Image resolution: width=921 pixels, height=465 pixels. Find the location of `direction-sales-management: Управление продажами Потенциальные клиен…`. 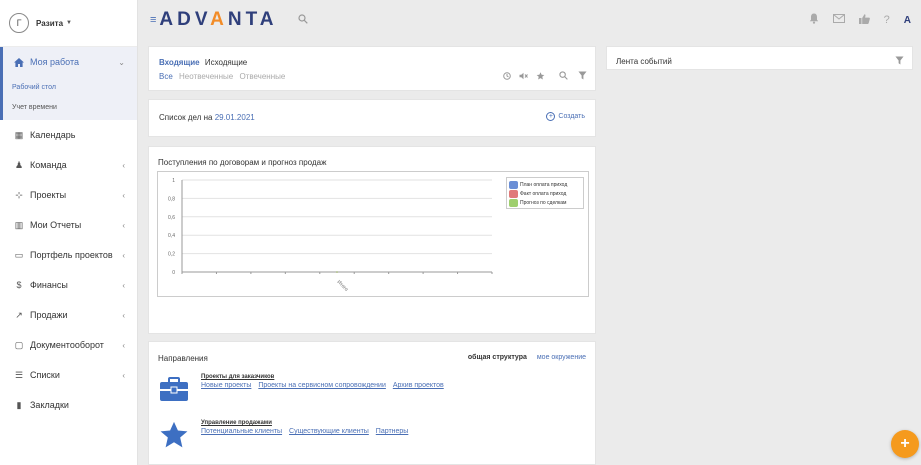

direction-sales-management: Управление продажами Потенциальные клиен… is located at coordinates (285, 435).